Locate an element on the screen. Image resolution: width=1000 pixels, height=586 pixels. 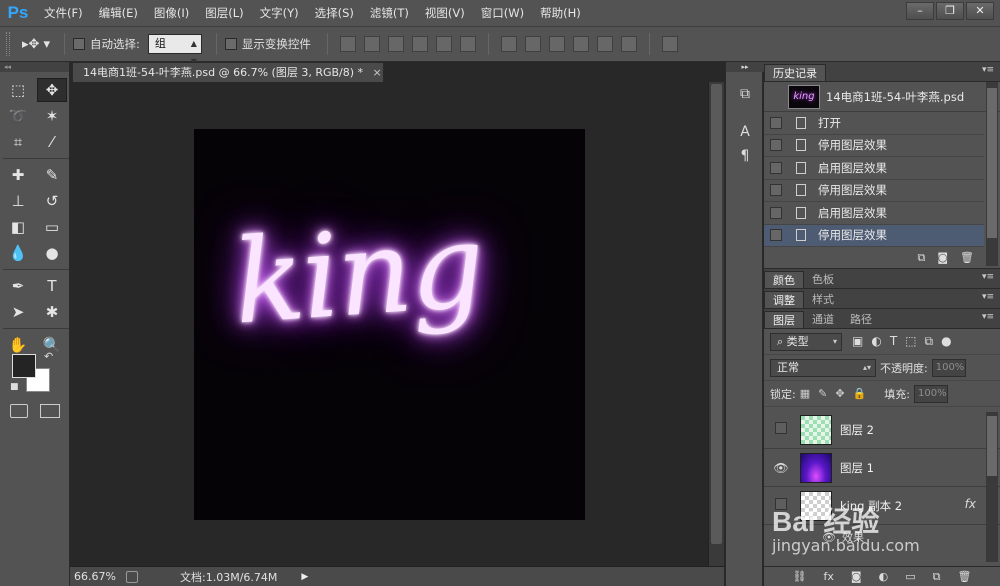
layer-name: 图层 1 is located at coordinates (857, 468).